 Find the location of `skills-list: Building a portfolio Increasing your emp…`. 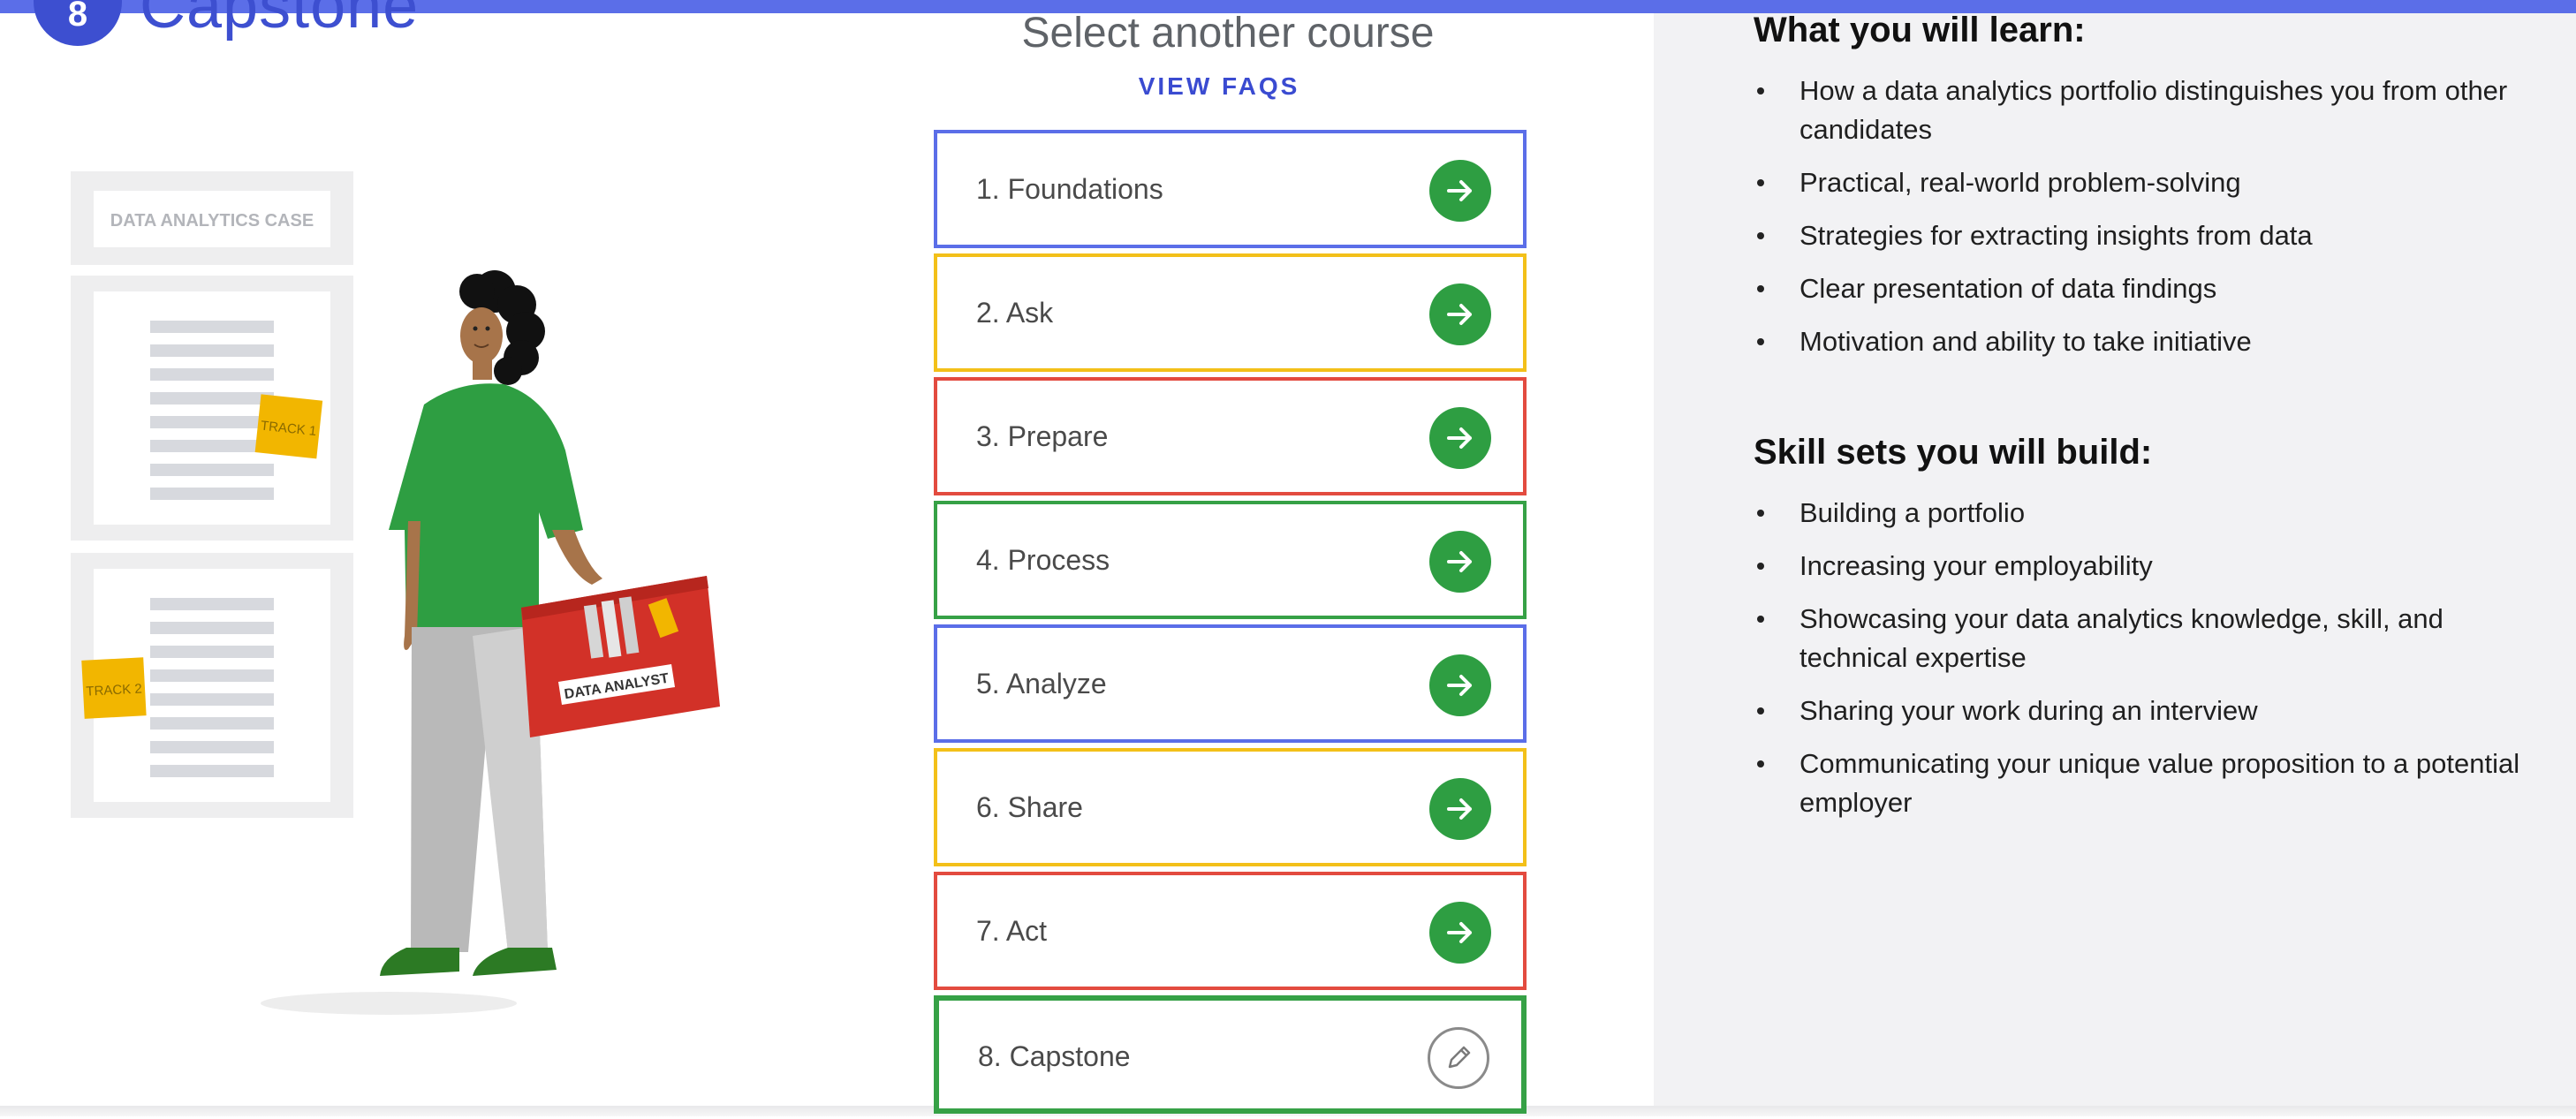

skills-list: Building a portfolio Increasing your emp… is located at coordinates (2142, 658).